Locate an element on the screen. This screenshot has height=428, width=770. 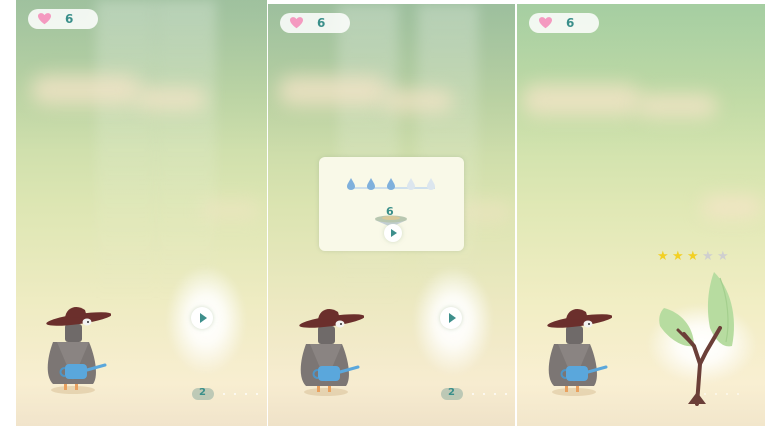
continue-play-button is located at coordinates (393, 233).